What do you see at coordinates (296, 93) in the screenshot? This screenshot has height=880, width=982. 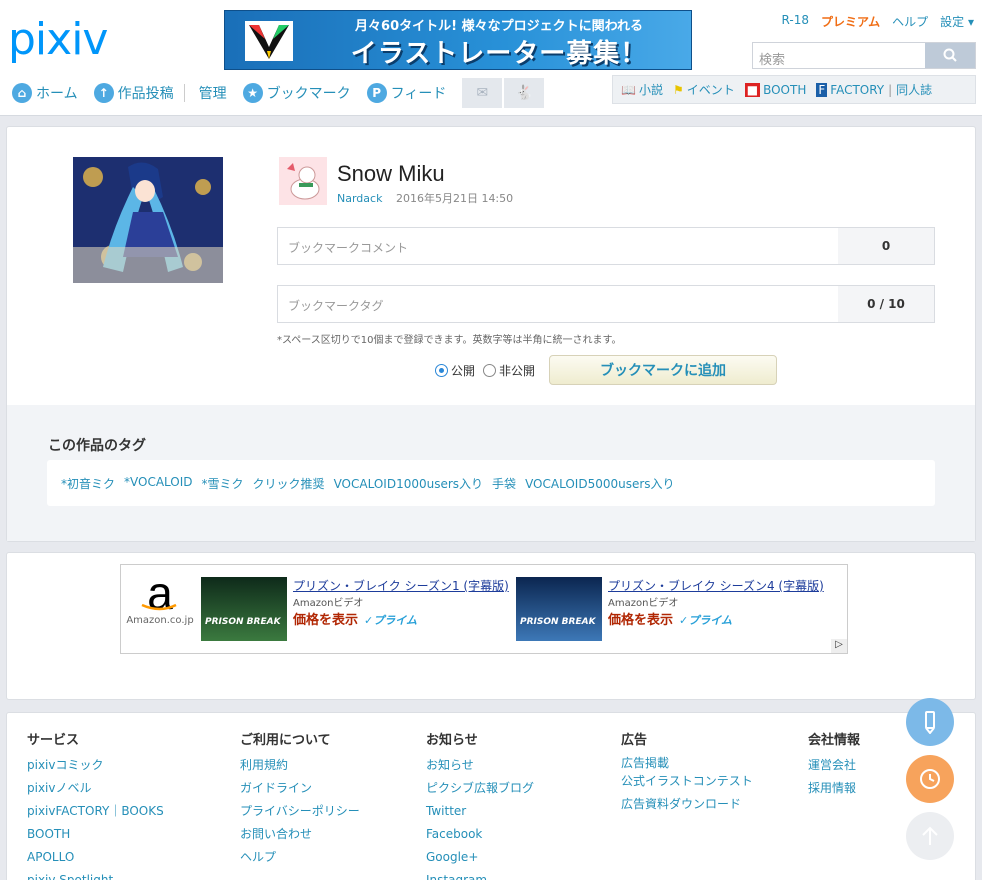 I see `nav-bookmark: ★ ブックマーク` at bounding box center [296, 93].